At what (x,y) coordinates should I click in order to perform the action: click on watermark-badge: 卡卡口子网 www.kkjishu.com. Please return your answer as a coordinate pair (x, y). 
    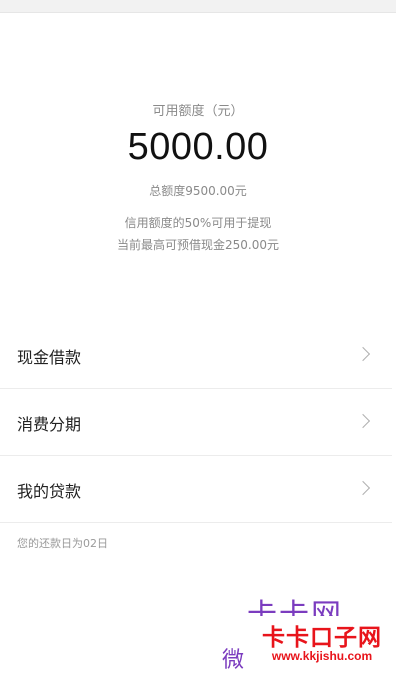
    Looking at the image, I should click on (322, 643).